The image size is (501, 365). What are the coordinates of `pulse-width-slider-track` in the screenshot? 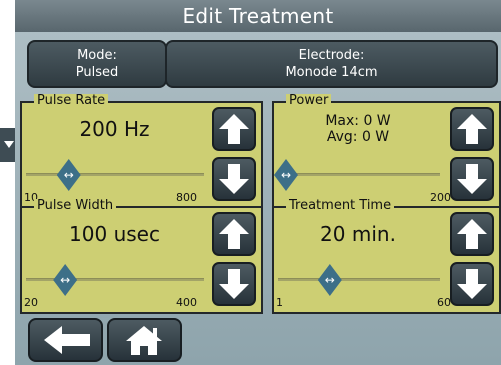 It's located at (115, 279).